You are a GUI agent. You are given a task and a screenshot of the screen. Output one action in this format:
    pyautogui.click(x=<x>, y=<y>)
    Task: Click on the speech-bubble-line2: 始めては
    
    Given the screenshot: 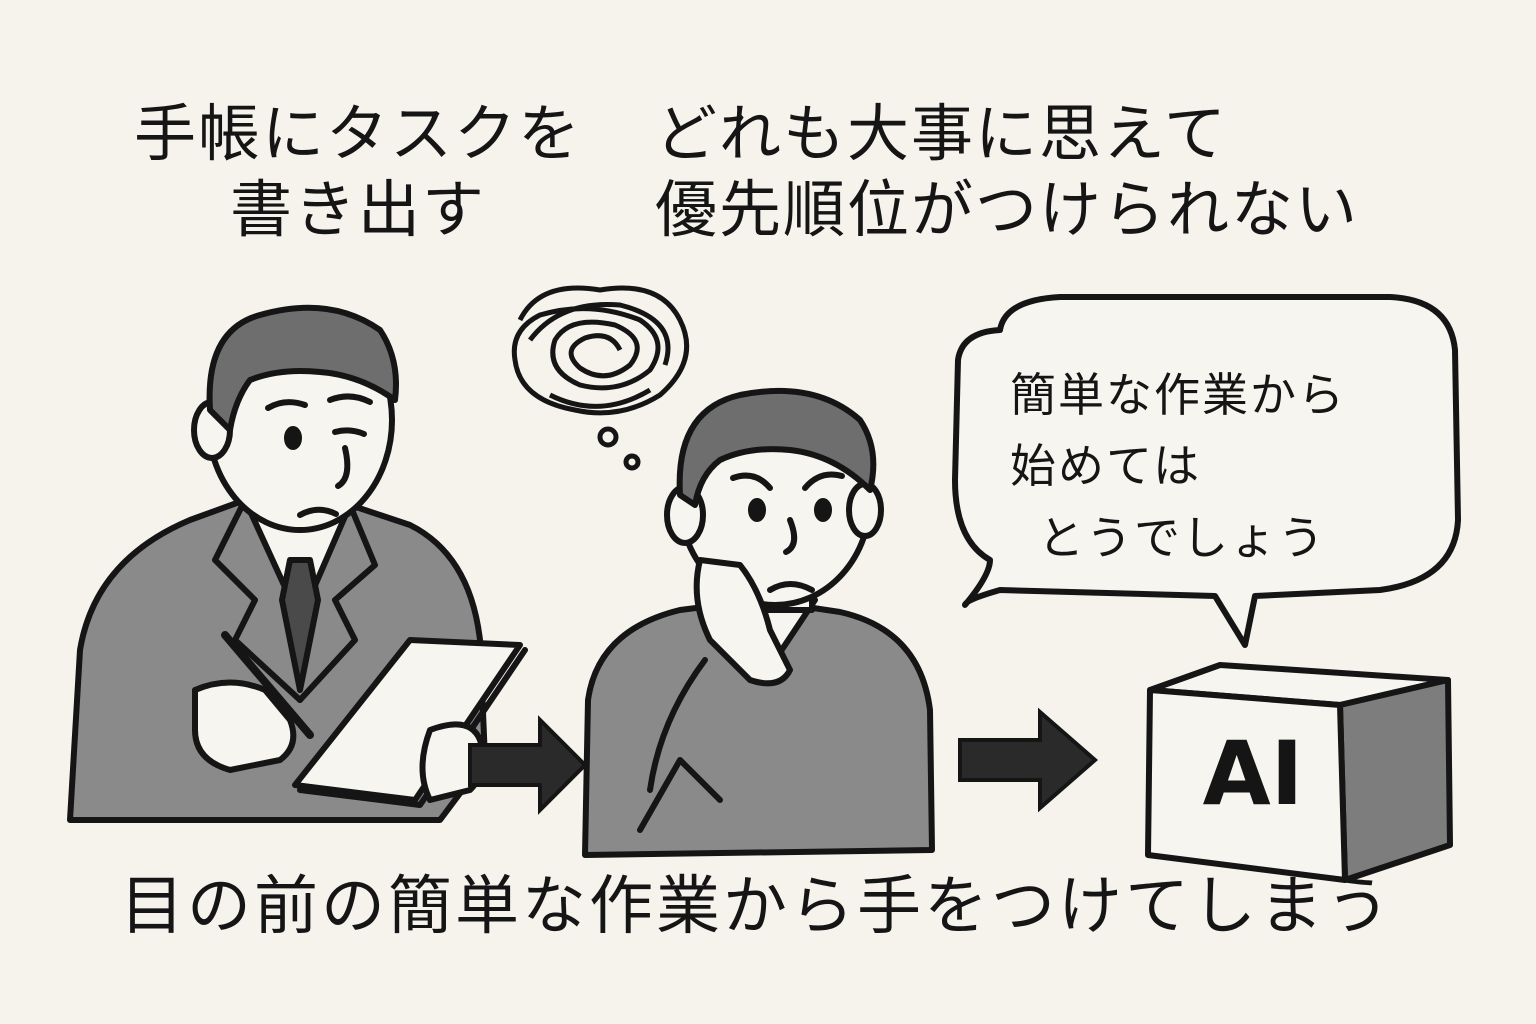 What is the action you would take?
    pyautogui.click(x=1106, y=466)
    